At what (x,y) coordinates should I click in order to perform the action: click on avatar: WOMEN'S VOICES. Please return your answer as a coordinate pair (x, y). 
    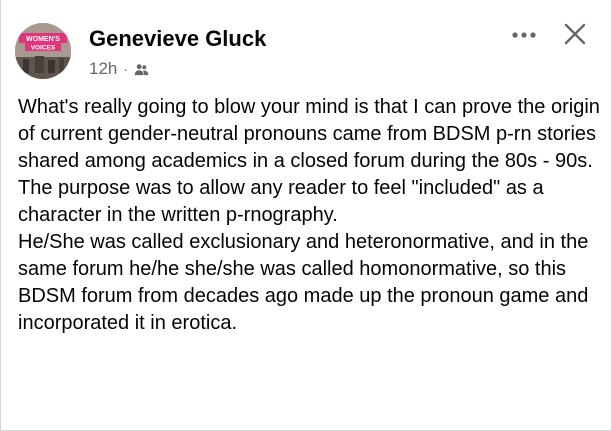
    Looking at the image, I should click on (43, 51).